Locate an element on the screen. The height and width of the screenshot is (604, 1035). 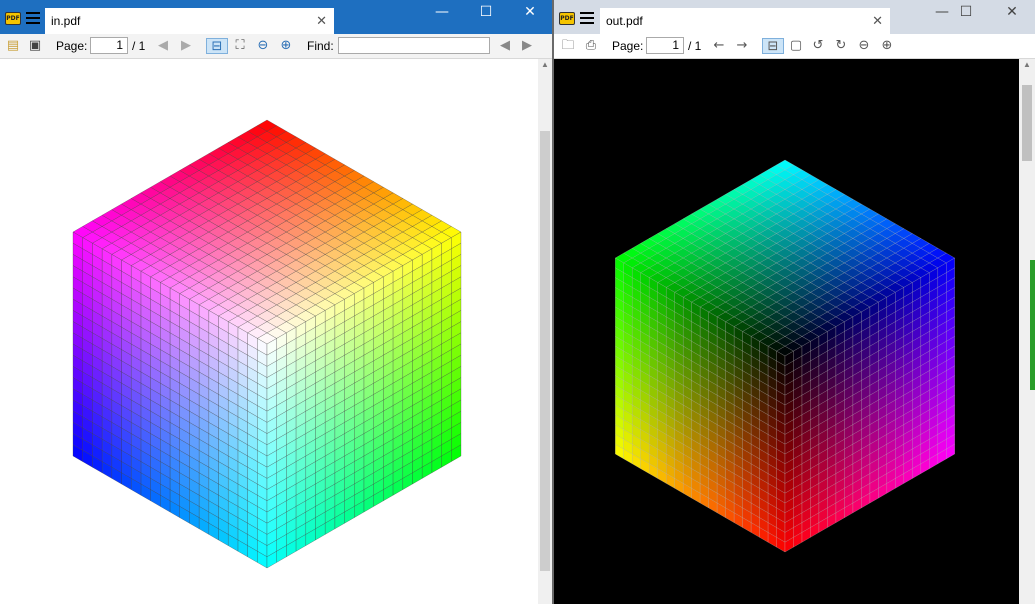
background-window-edge is located at coordinates (1032, 325).